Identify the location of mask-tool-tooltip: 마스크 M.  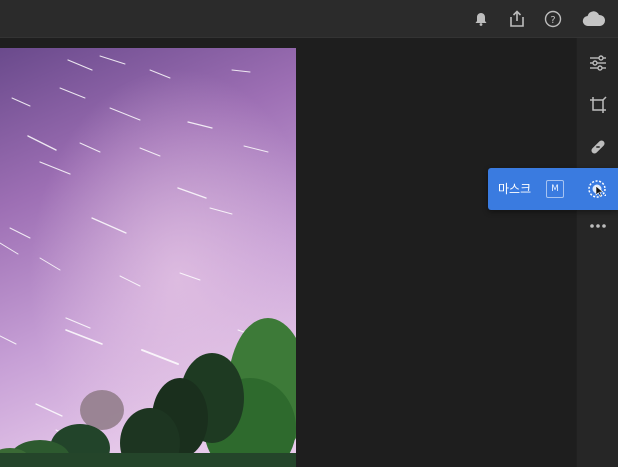
(553, 189).